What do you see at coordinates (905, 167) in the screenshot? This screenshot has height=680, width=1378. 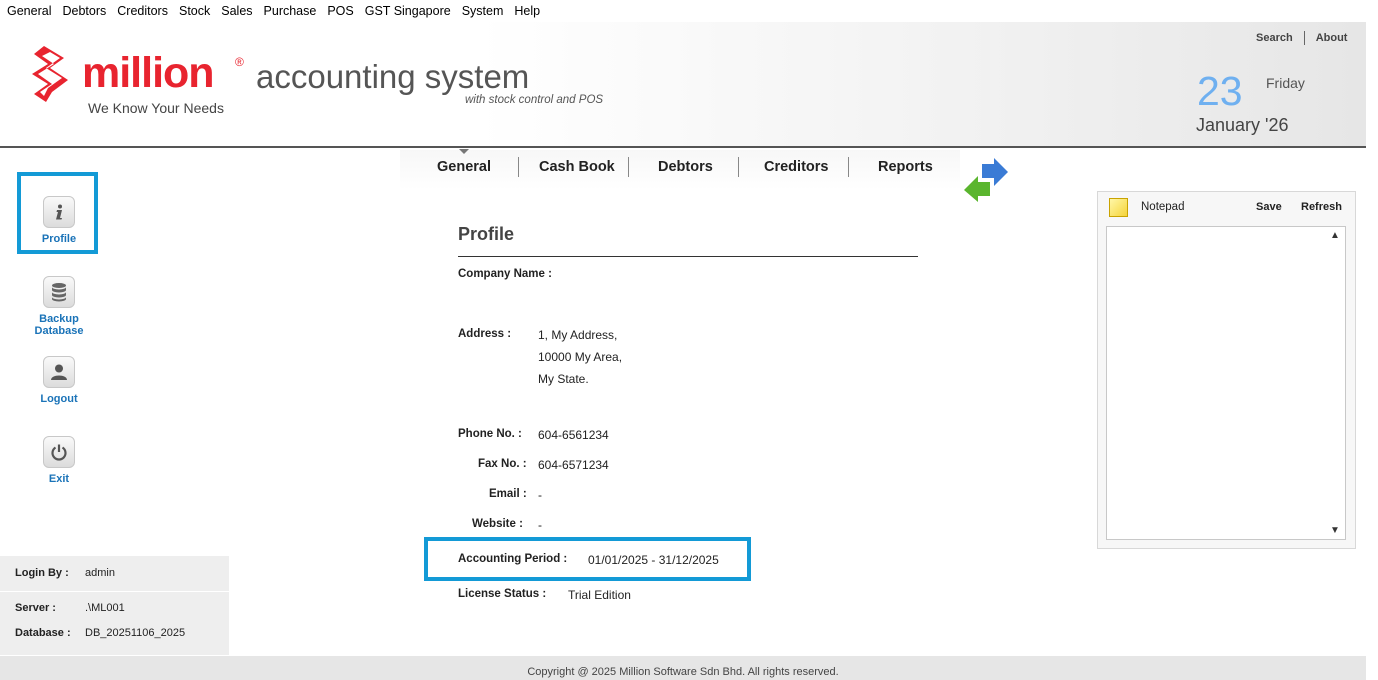 I see `tab-reports: Reports` at bounding box center [905, 167].